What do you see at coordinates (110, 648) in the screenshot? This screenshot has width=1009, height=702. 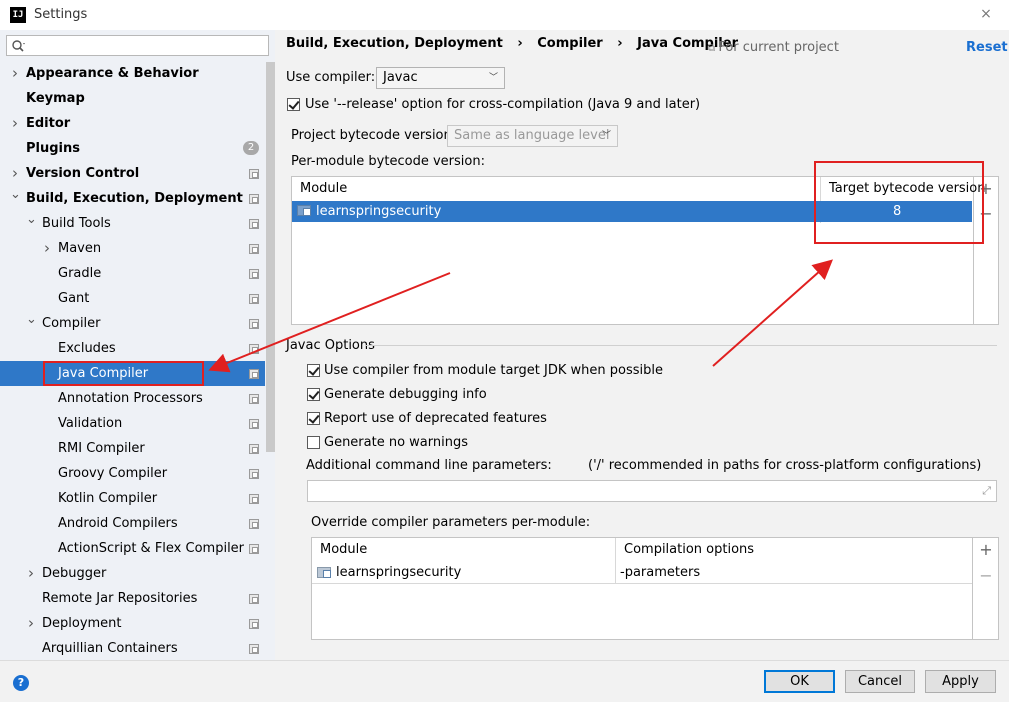 I see `sidebar-item-arquillian-containers: Arquillian Containers` at bounding box center [110, 648].